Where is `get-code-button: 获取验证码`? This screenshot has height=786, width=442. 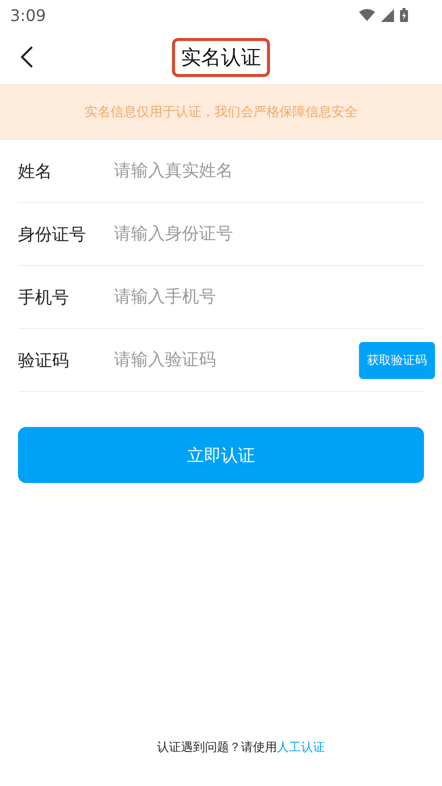 get-code-button: 获取验证码 is located at coordinates (397, 360).